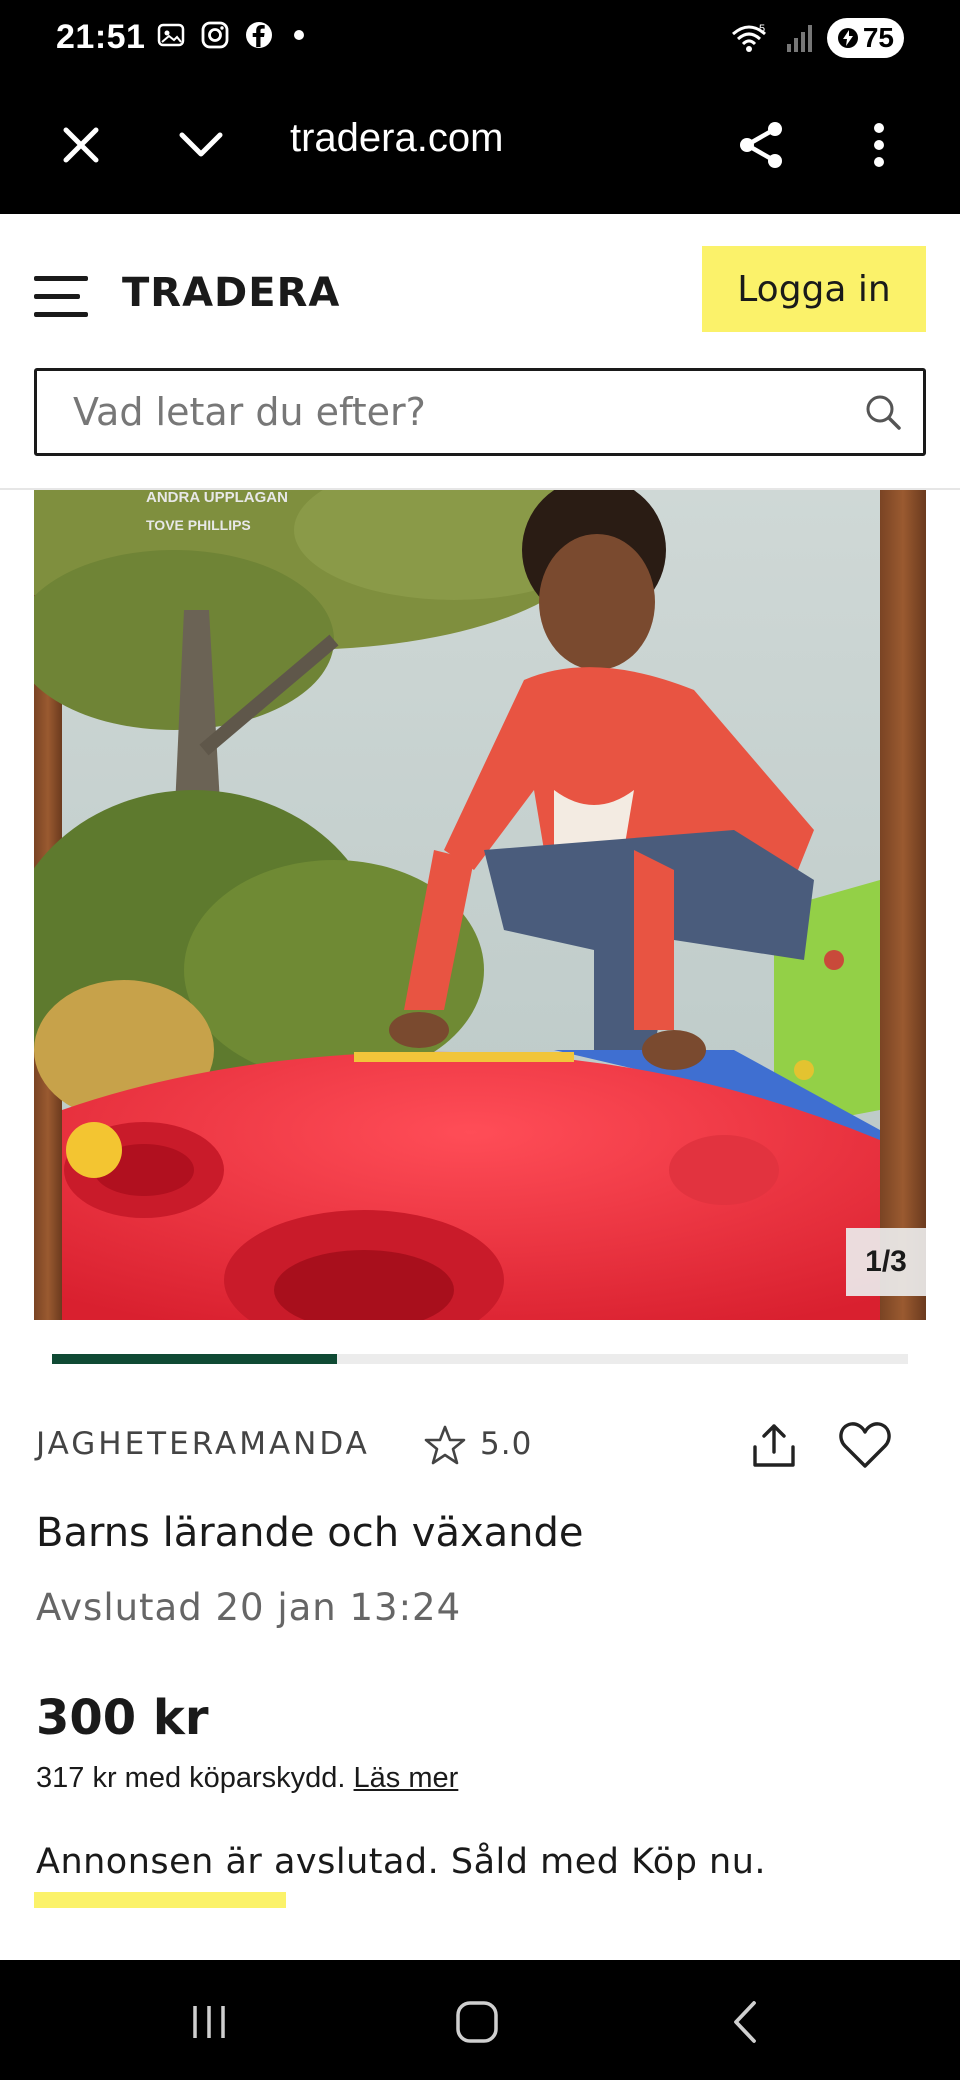 Image resolution: width=960 pixels, height=2080 pixels. What do you see at coordinates (506, 1444) in the screenshot?
I see `seller-rating: 5.0` at bounding box center [506, 1444].